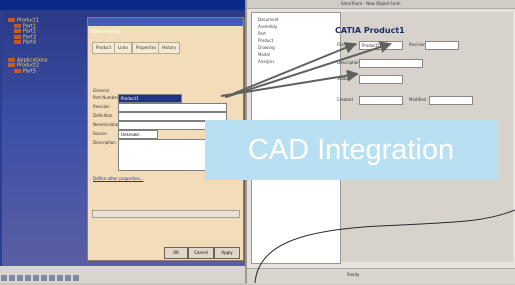 The height and width of the screenshot is (285, 515). I want to click on part-number-field: Product1, so click(150, 98).